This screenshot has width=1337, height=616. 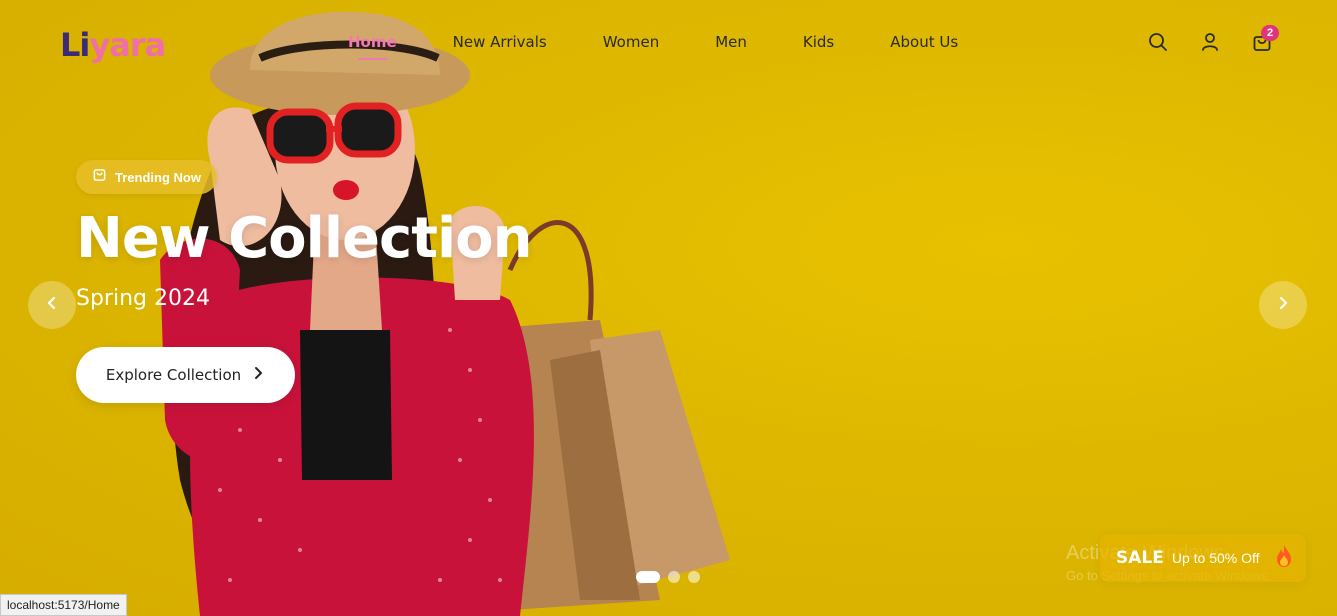 I want to click on explore-collection-button: Explore Collection, so click(x=185, y=375).